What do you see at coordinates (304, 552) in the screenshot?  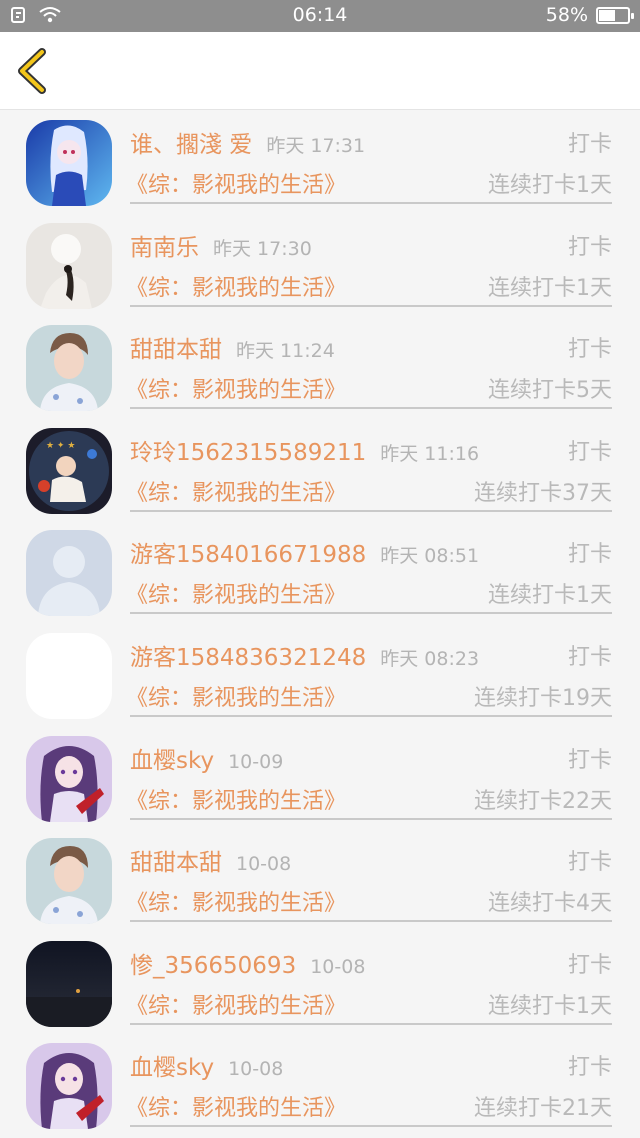 I see `user-name: 游客1584016671988 昨天 08:51` at bounding box center [304, 552].